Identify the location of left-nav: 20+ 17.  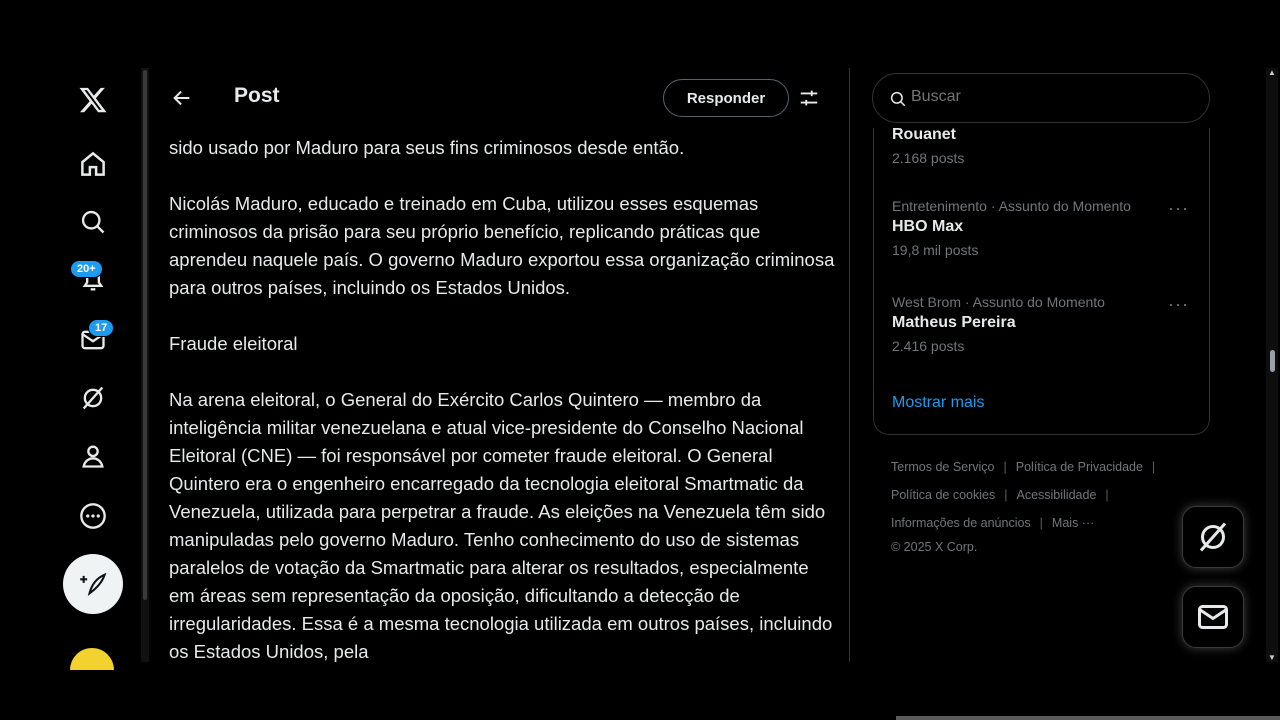
(94, 370).